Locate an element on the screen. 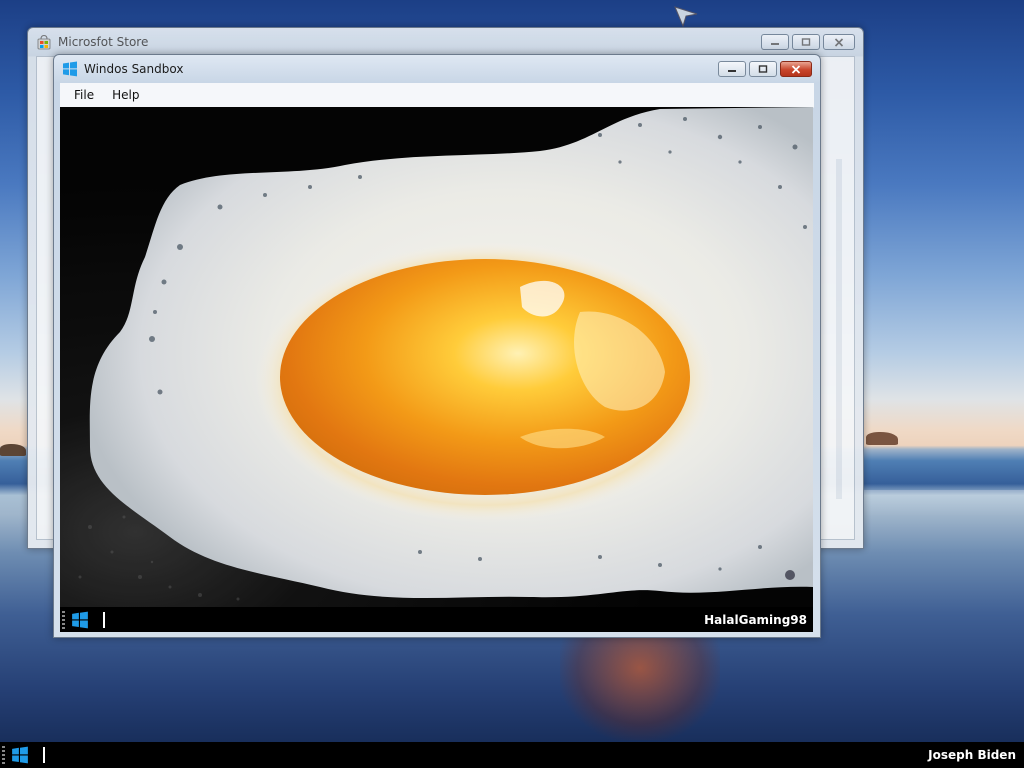  host-taskbar: Joseph Biden is located at coordinates (512, 755).